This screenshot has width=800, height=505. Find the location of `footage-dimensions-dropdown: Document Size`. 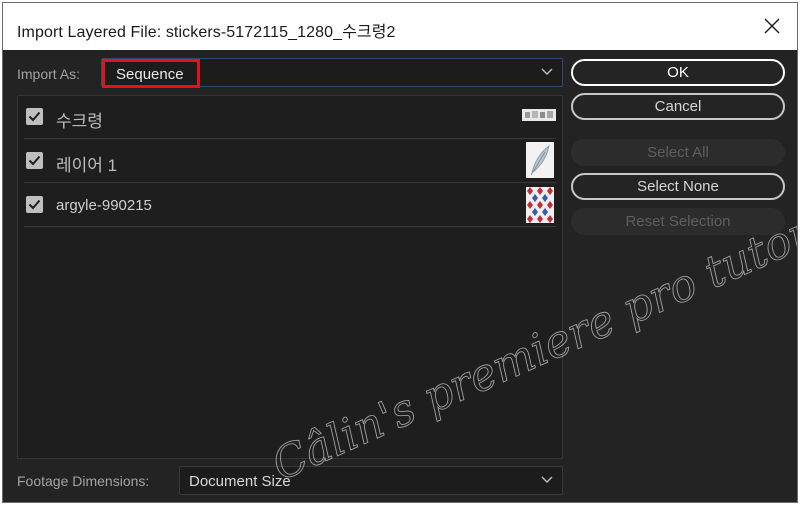

footage-dimensions-dropdown: Document Size is located at coordinates (371, 480).